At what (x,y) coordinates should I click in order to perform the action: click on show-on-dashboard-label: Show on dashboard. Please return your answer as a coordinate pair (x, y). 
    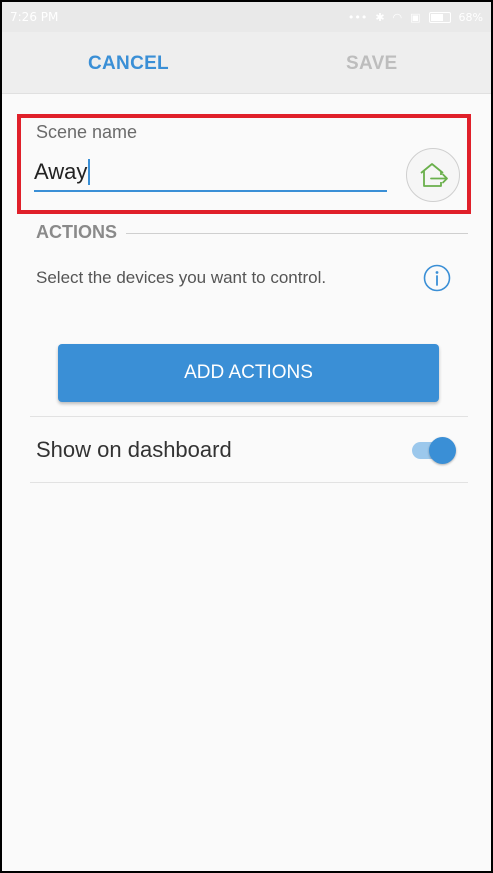
    Looking at the image, I should click on (134, 449).